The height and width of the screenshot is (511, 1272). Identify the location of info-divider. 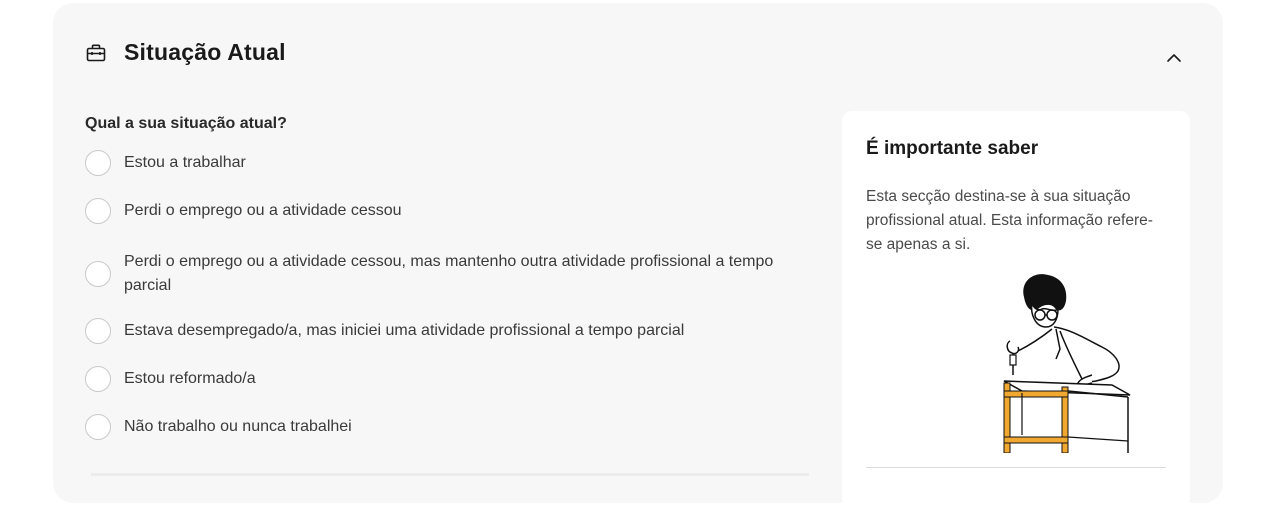
(1016, 467).